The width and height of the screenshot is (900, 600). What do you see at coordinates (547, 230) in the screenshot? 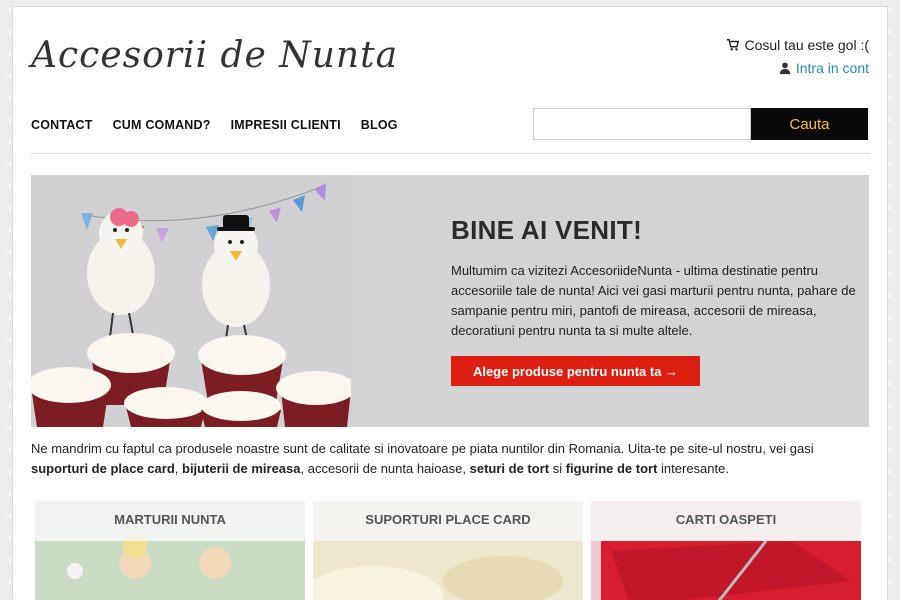
I see `hero-title: BINE AI VENIT!` at bounding box center [547, 230].